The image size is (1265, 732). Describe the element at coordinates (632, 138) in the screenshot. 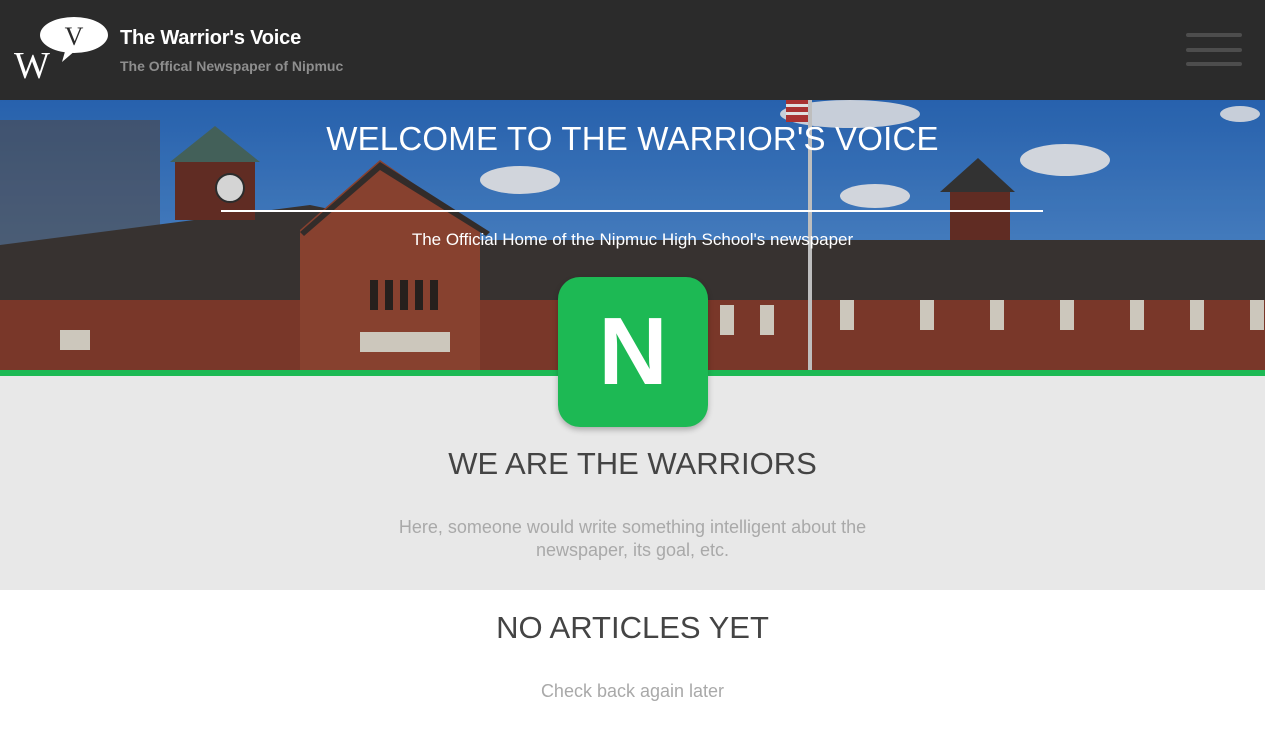

I see `hero-title: WELCOME TO THE WARRIOR'S VOICE` at that location.